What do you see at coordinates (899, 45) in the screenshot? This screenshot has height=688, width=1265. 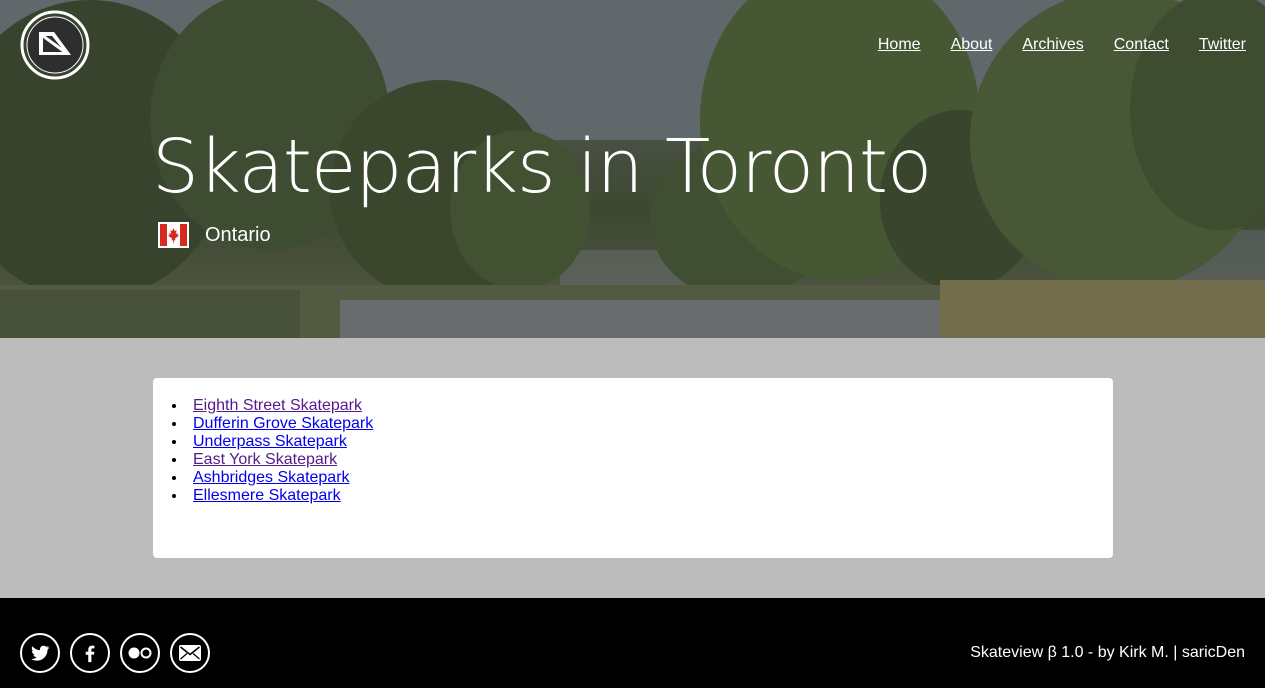 I see `nav-home-link: Home` at bounding box center [899, 45].